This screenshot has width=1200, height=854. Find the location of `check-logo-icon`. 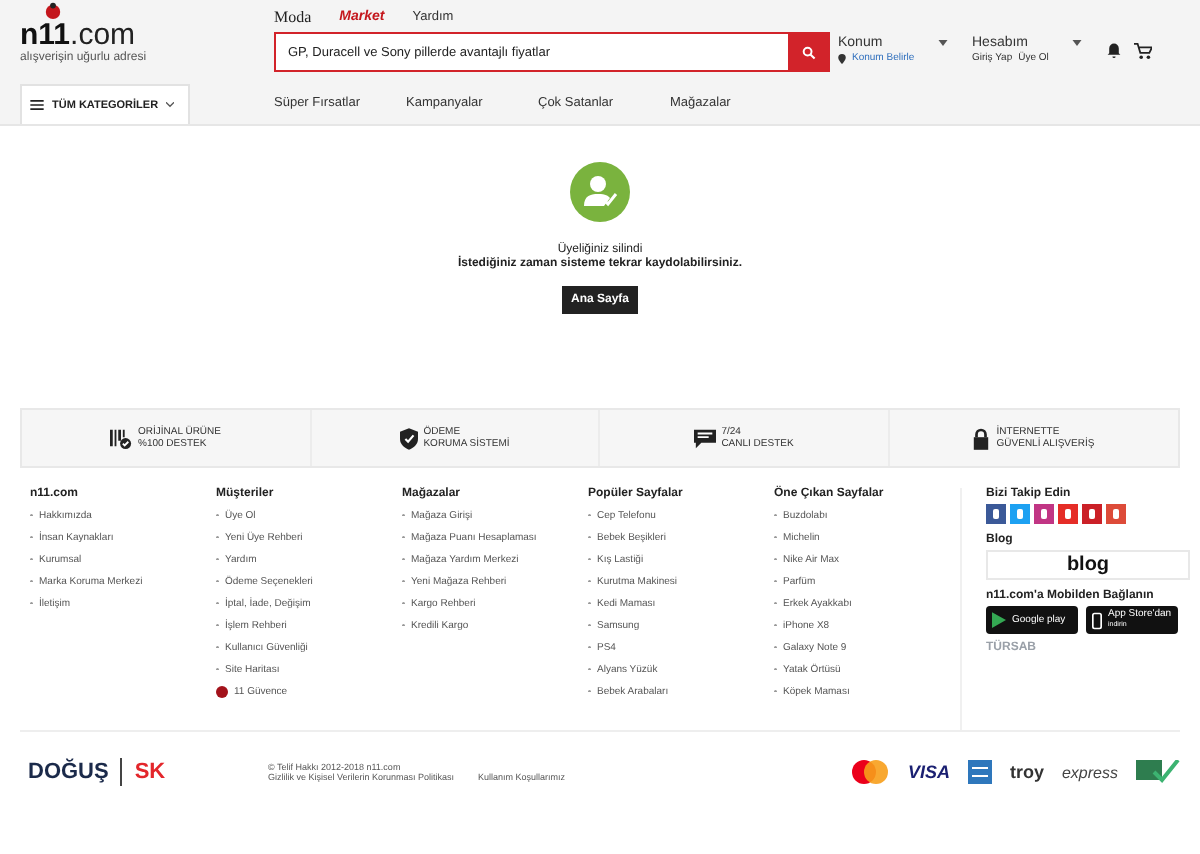

check-logo-icon is located at coordinates (1158, 772).